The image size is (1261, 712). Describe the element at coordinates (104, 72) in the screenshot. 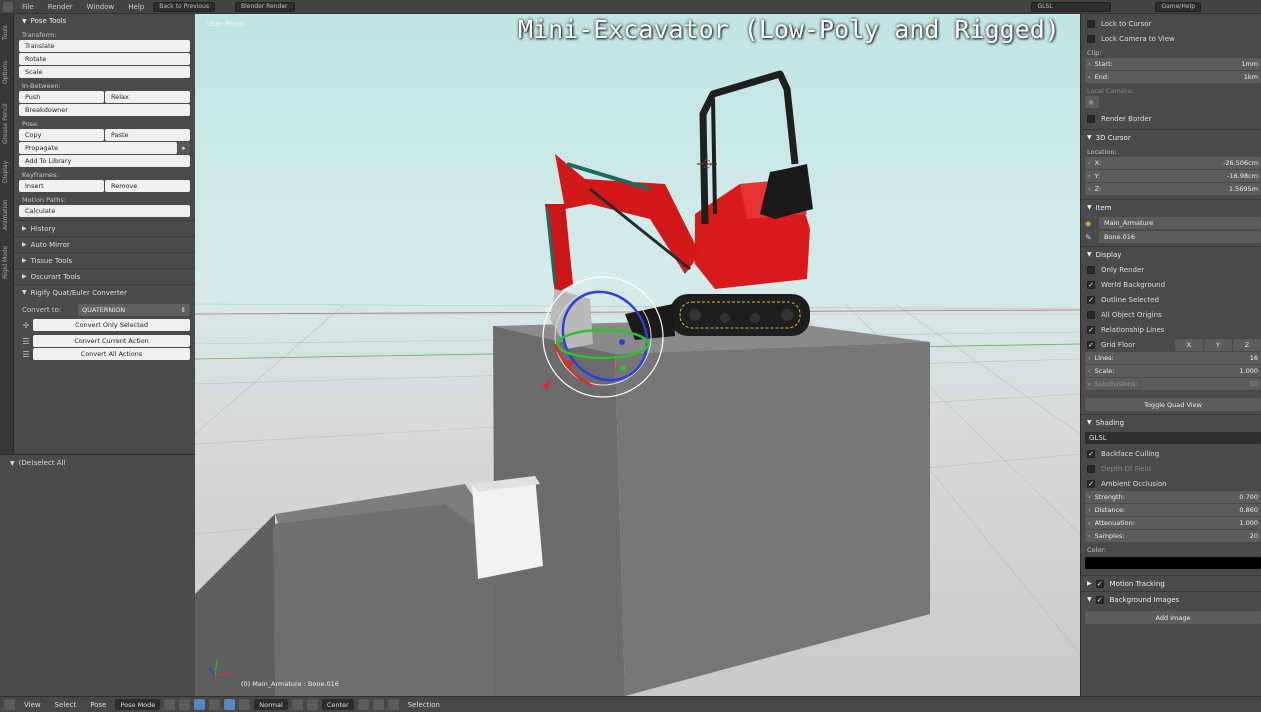

I see `scale-button: Scale` at that location.